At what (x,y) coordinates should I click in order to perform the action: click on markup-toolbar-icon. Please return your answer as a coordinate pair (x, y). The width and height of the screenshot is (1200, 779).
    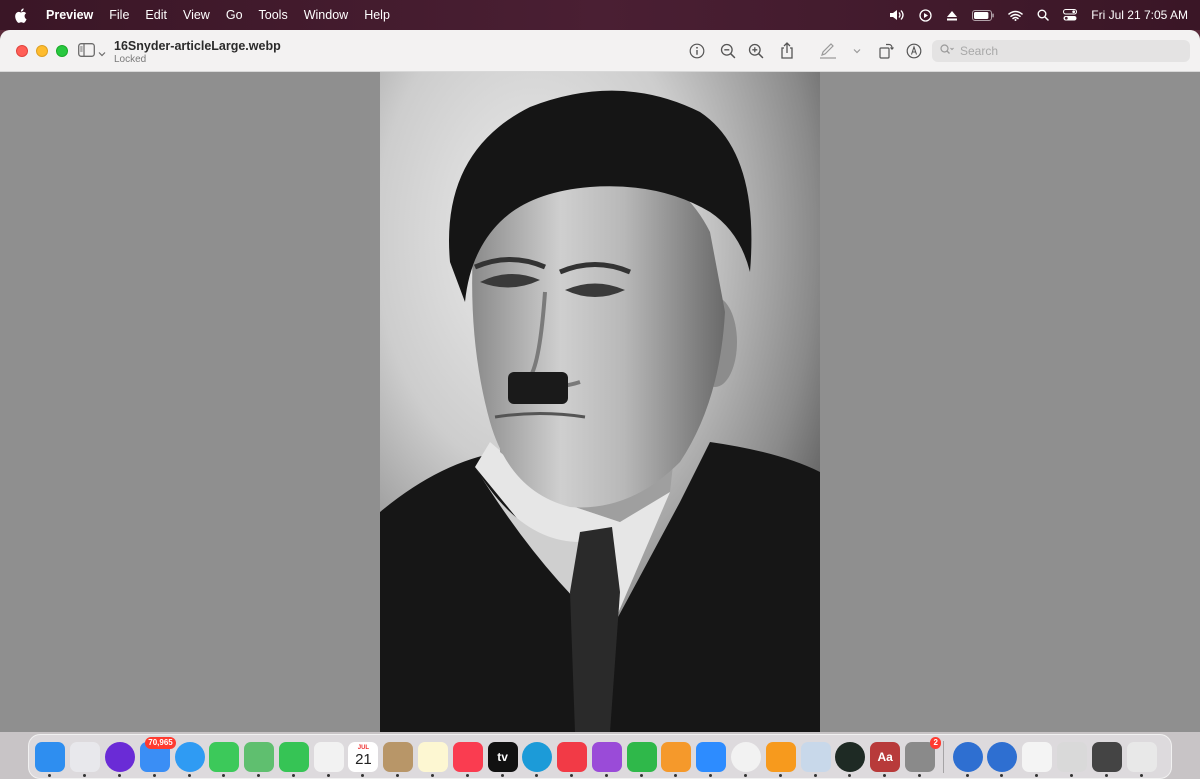
    Looking at the image, I should click on (914, 51).